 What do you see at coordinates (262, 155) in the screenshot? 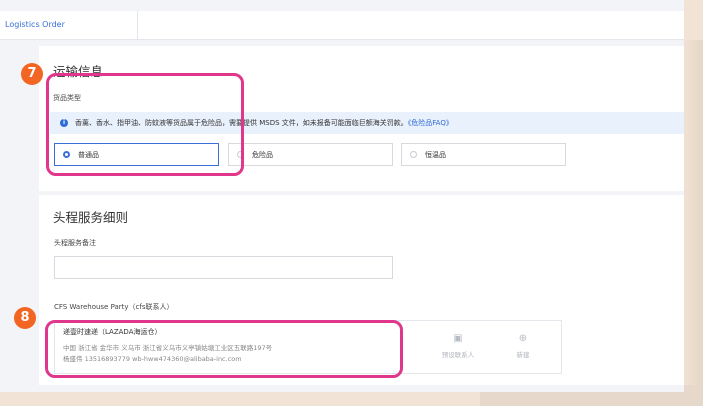
I see `cargo-option-label: 危险品` at bounding box center [262, 155].